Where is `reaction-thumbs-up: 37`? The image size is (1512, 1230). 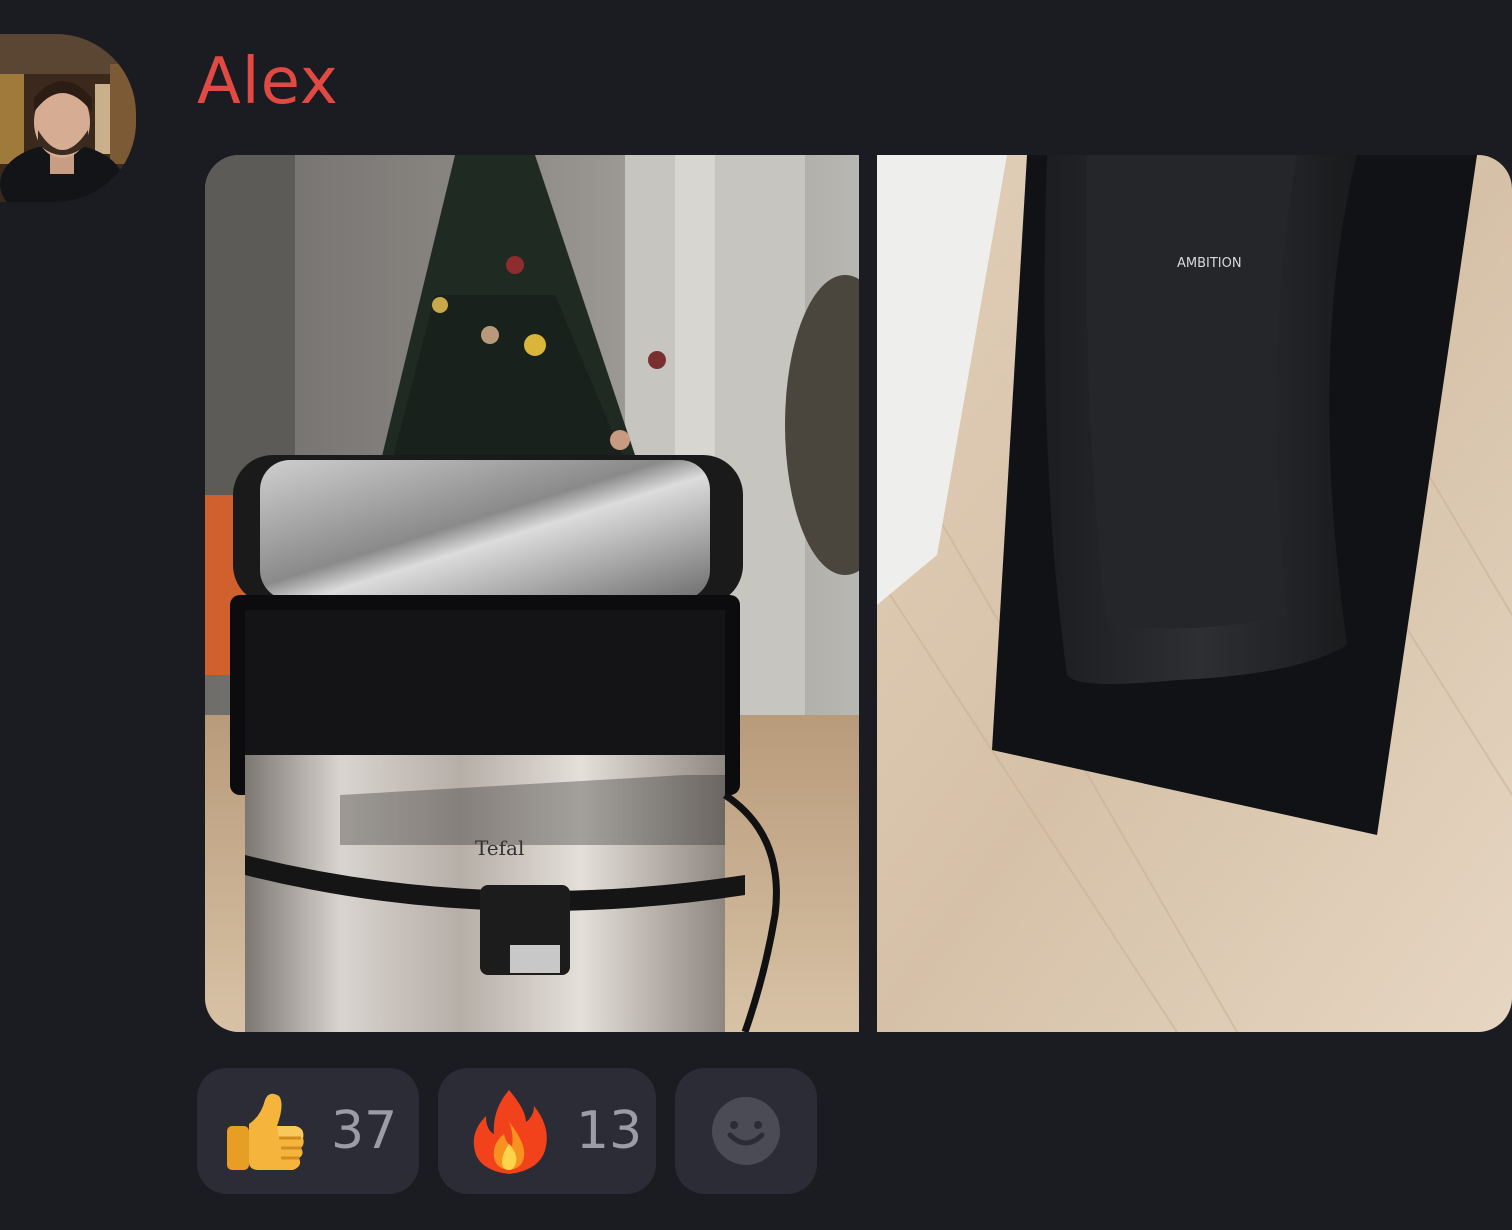
reaction-thumbs-up: 37 is located at coordinates (308, 1131).